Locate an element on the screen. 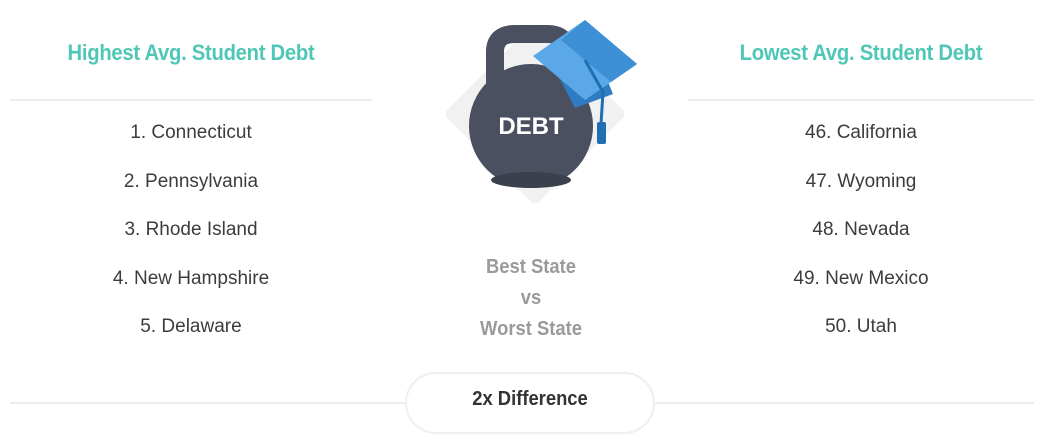  list-item: 47. Wyoming is located at coordinates (861, 181).